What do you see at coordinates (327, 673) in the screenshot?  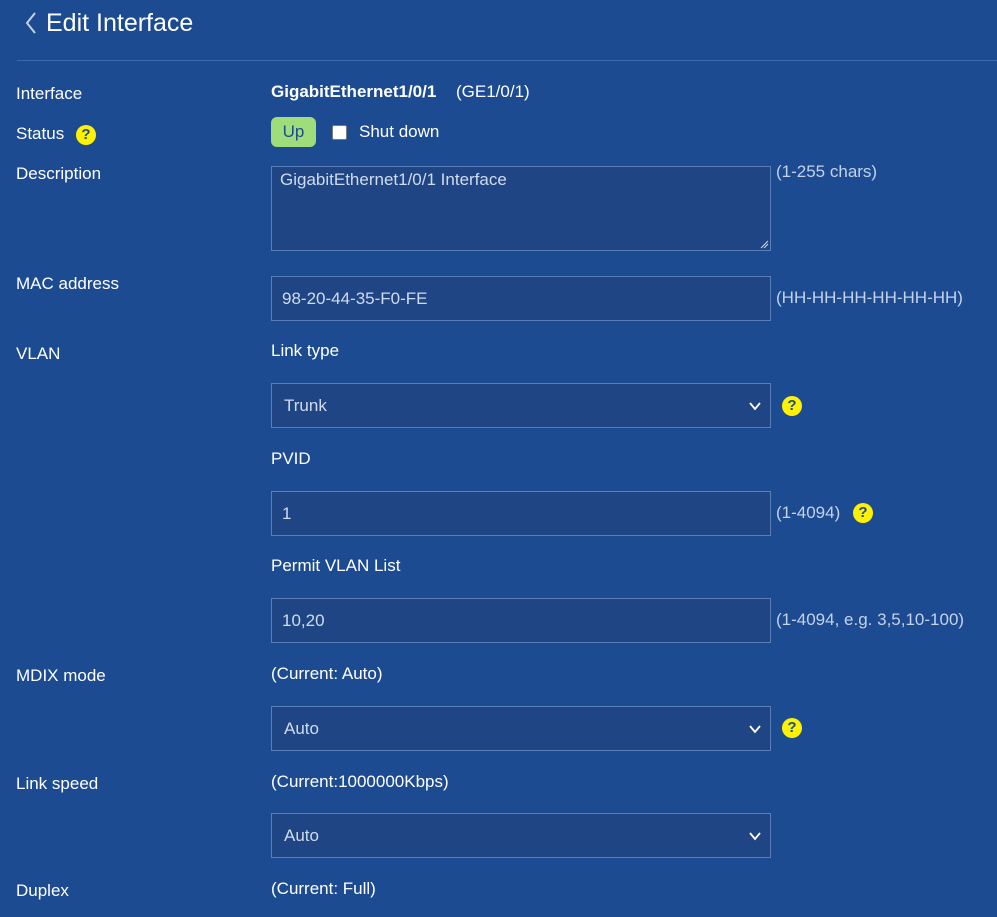 I see `mdix-current: (Current: Auto)` at bounding box center [327, 673].